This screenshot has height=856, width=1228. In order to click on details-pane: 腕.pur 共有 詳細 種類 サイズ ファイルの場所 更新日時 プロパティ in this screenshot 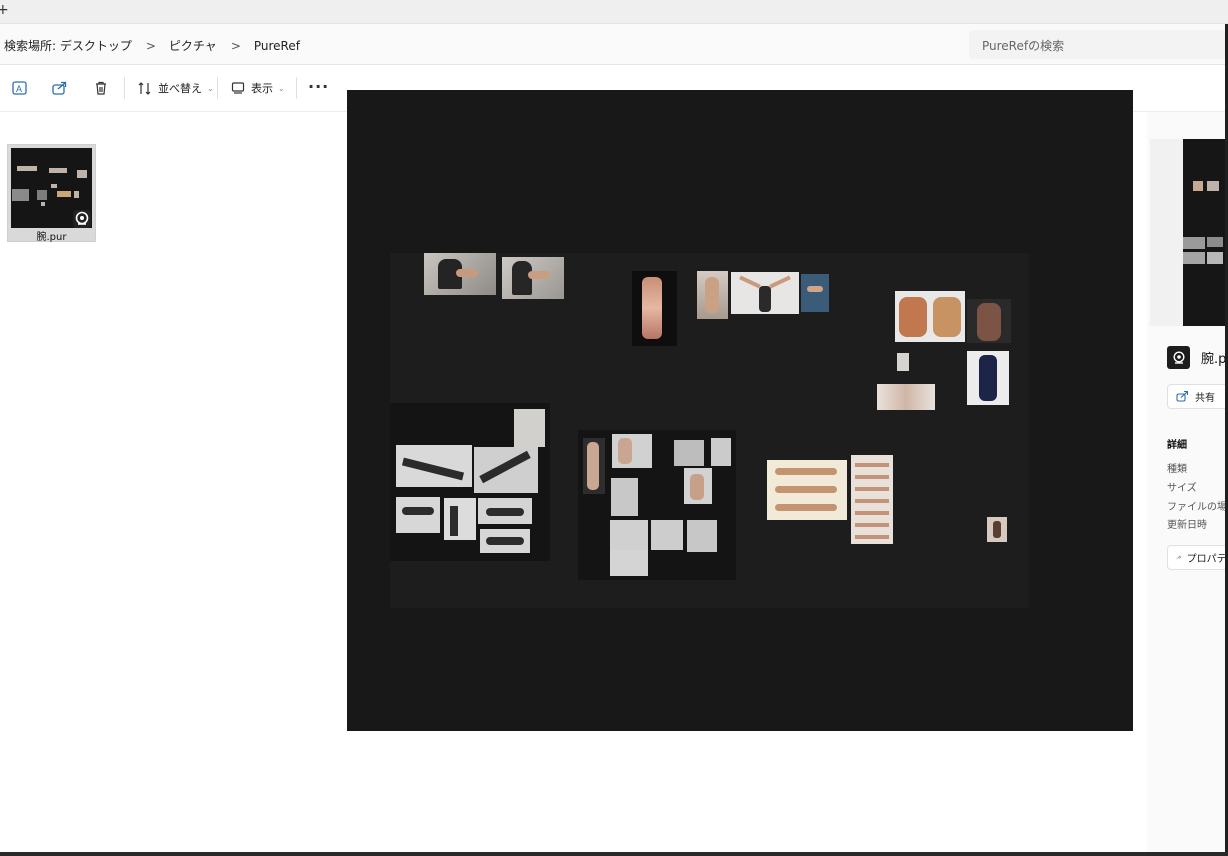, I will do `click(1187, 484)`.